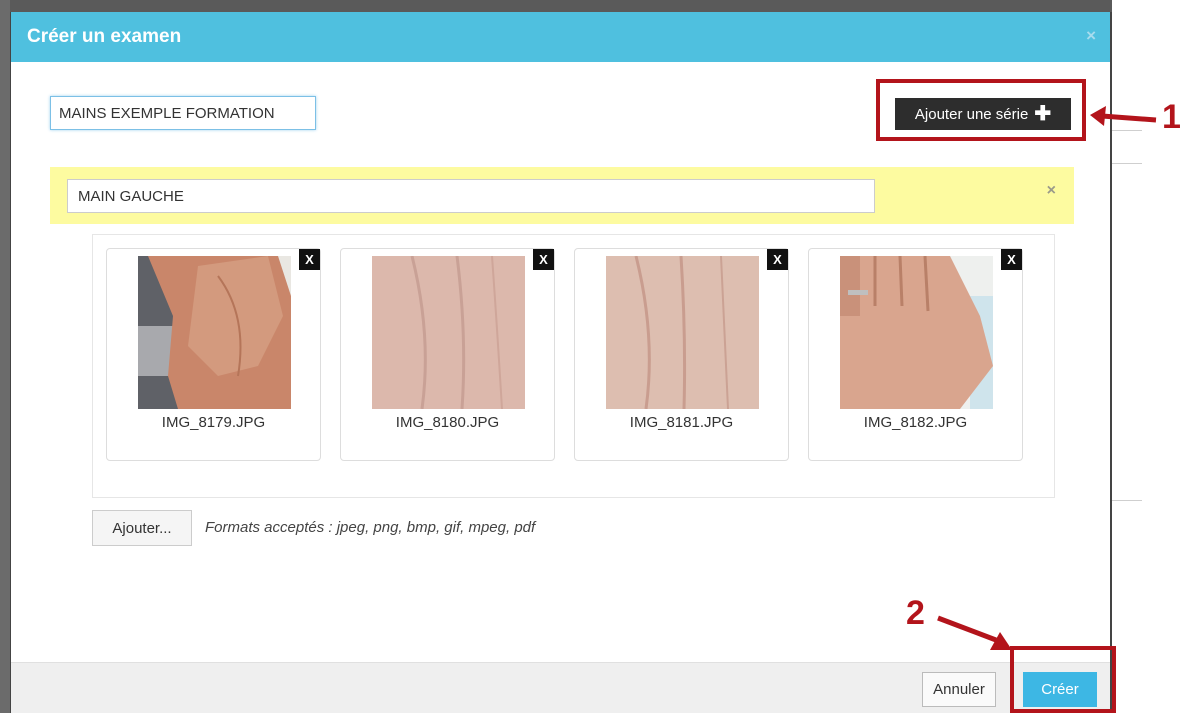  I want to click on image-card: X IMG_8181.JPG, so click(681, 354).